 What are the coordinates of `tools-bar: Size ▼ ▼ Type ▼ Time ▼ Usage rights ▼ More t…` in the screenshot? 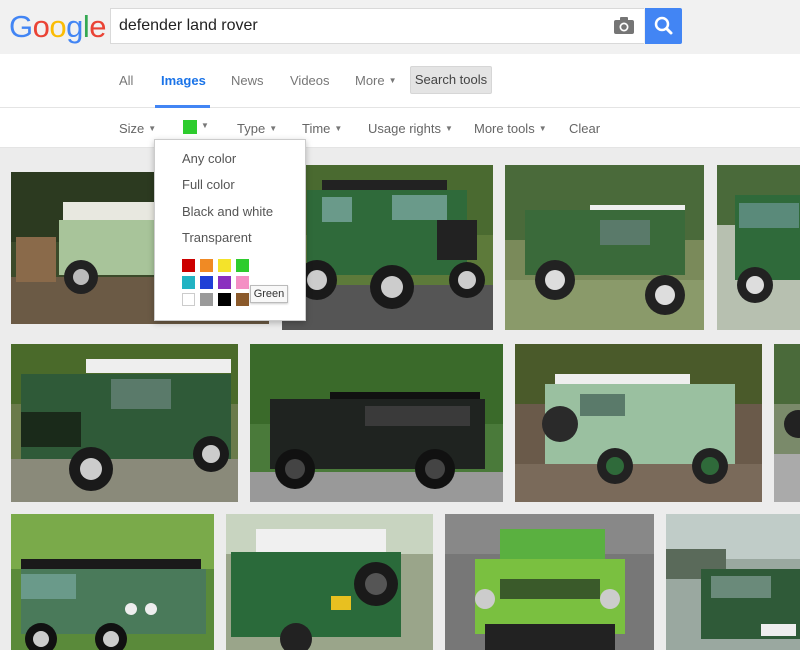 It's located at (400, 128).